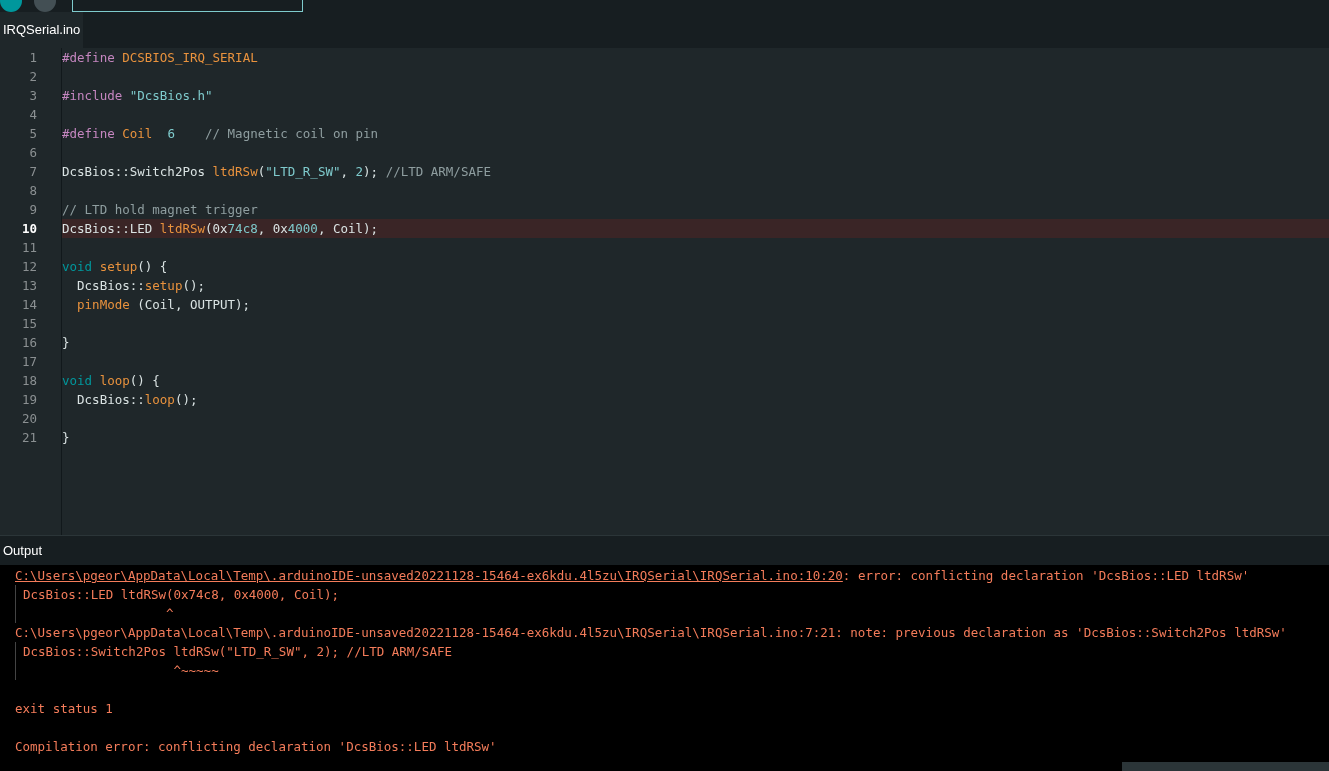 The width and height of the screenshot is (1329, 771). Describe the element at coordinates (160, 57) in the screenshot. I see `code-line: #define DCSBIOS_IRQ_SERIAL` at that location.